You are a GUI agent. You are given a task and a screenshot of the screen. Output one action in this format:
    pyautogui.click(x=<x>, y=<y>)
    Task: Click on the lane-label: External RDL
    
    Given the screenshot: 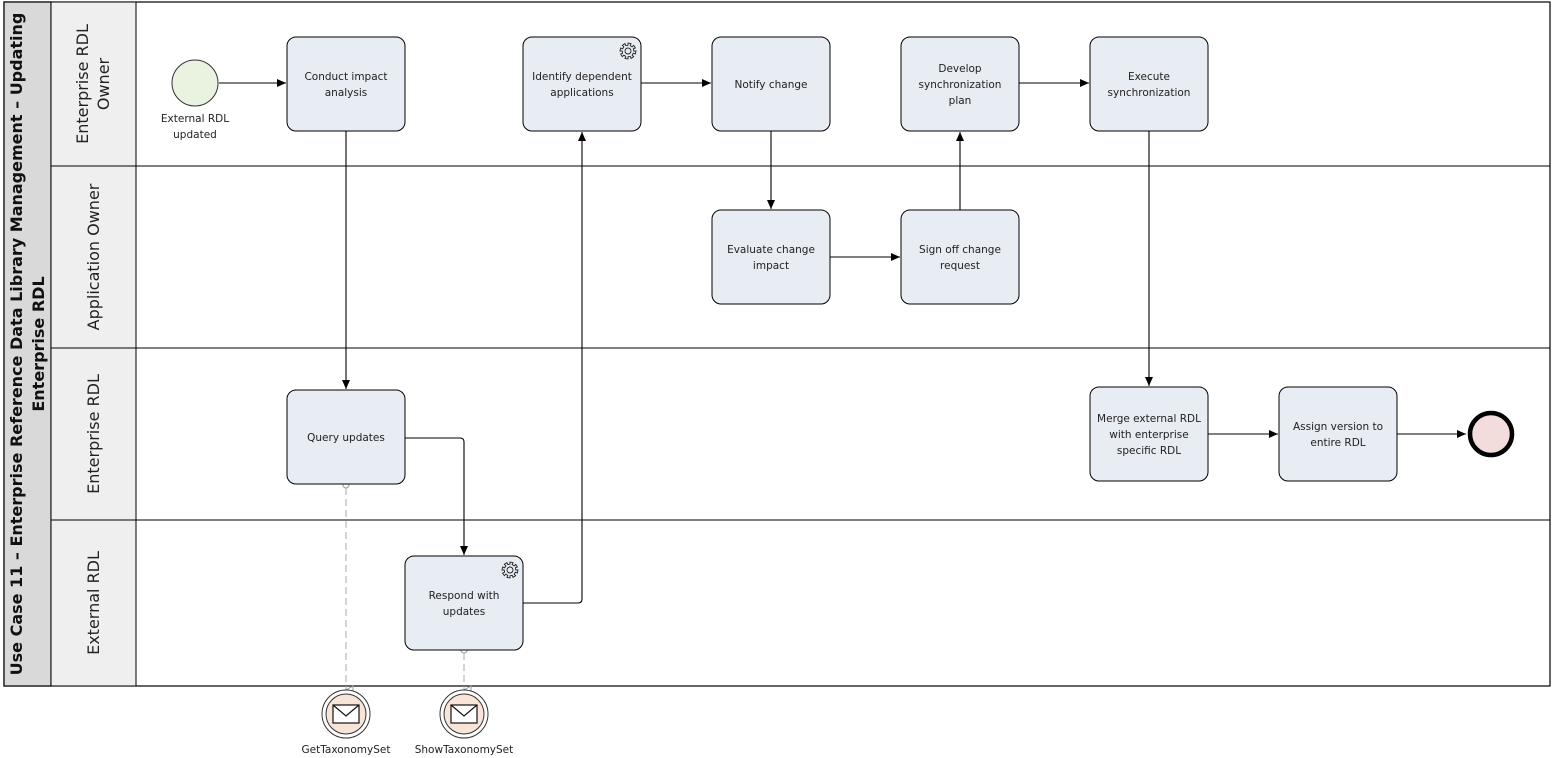 What is the action you would take?
    pyautogui.click(x=93, y=603)
    